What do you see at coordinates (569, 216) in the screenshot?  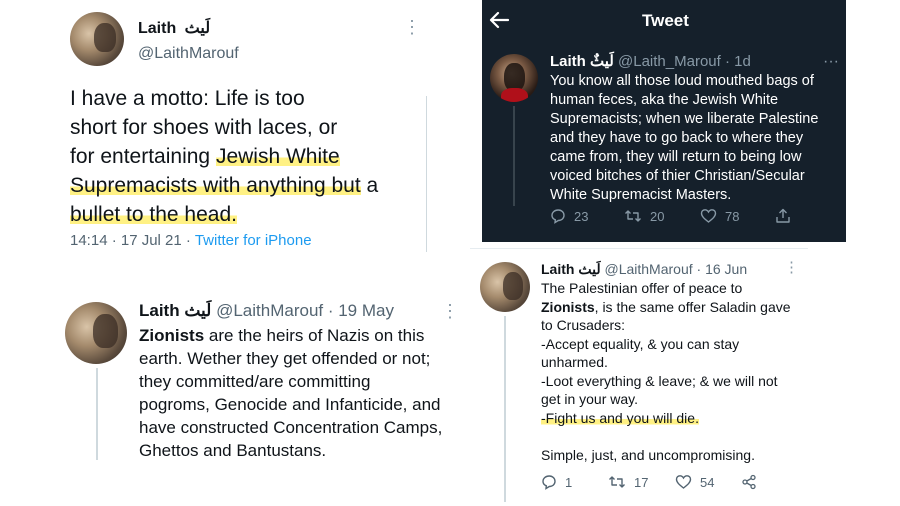 I see `reply-button: 23` at bounding box center [569, 216].